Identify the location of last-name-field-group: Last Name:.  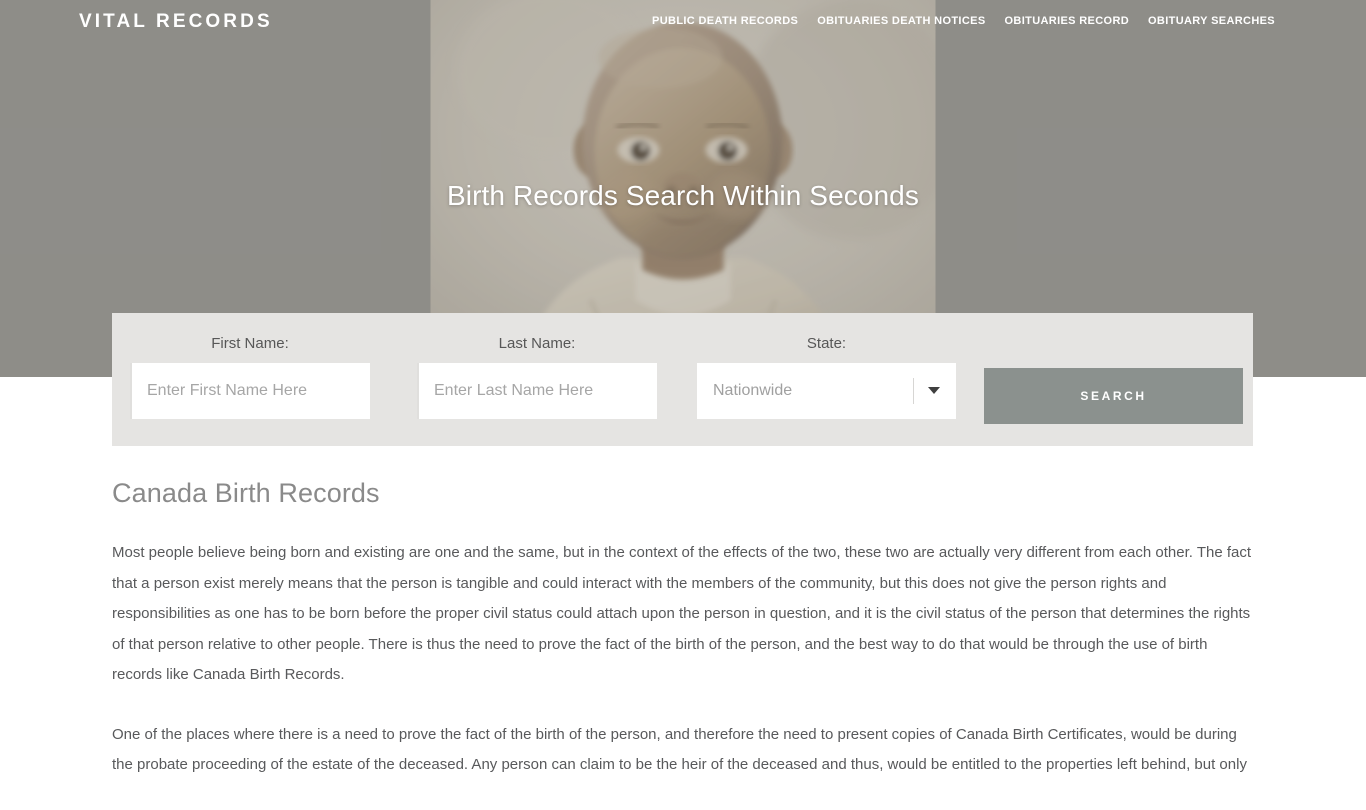
(537, 377).